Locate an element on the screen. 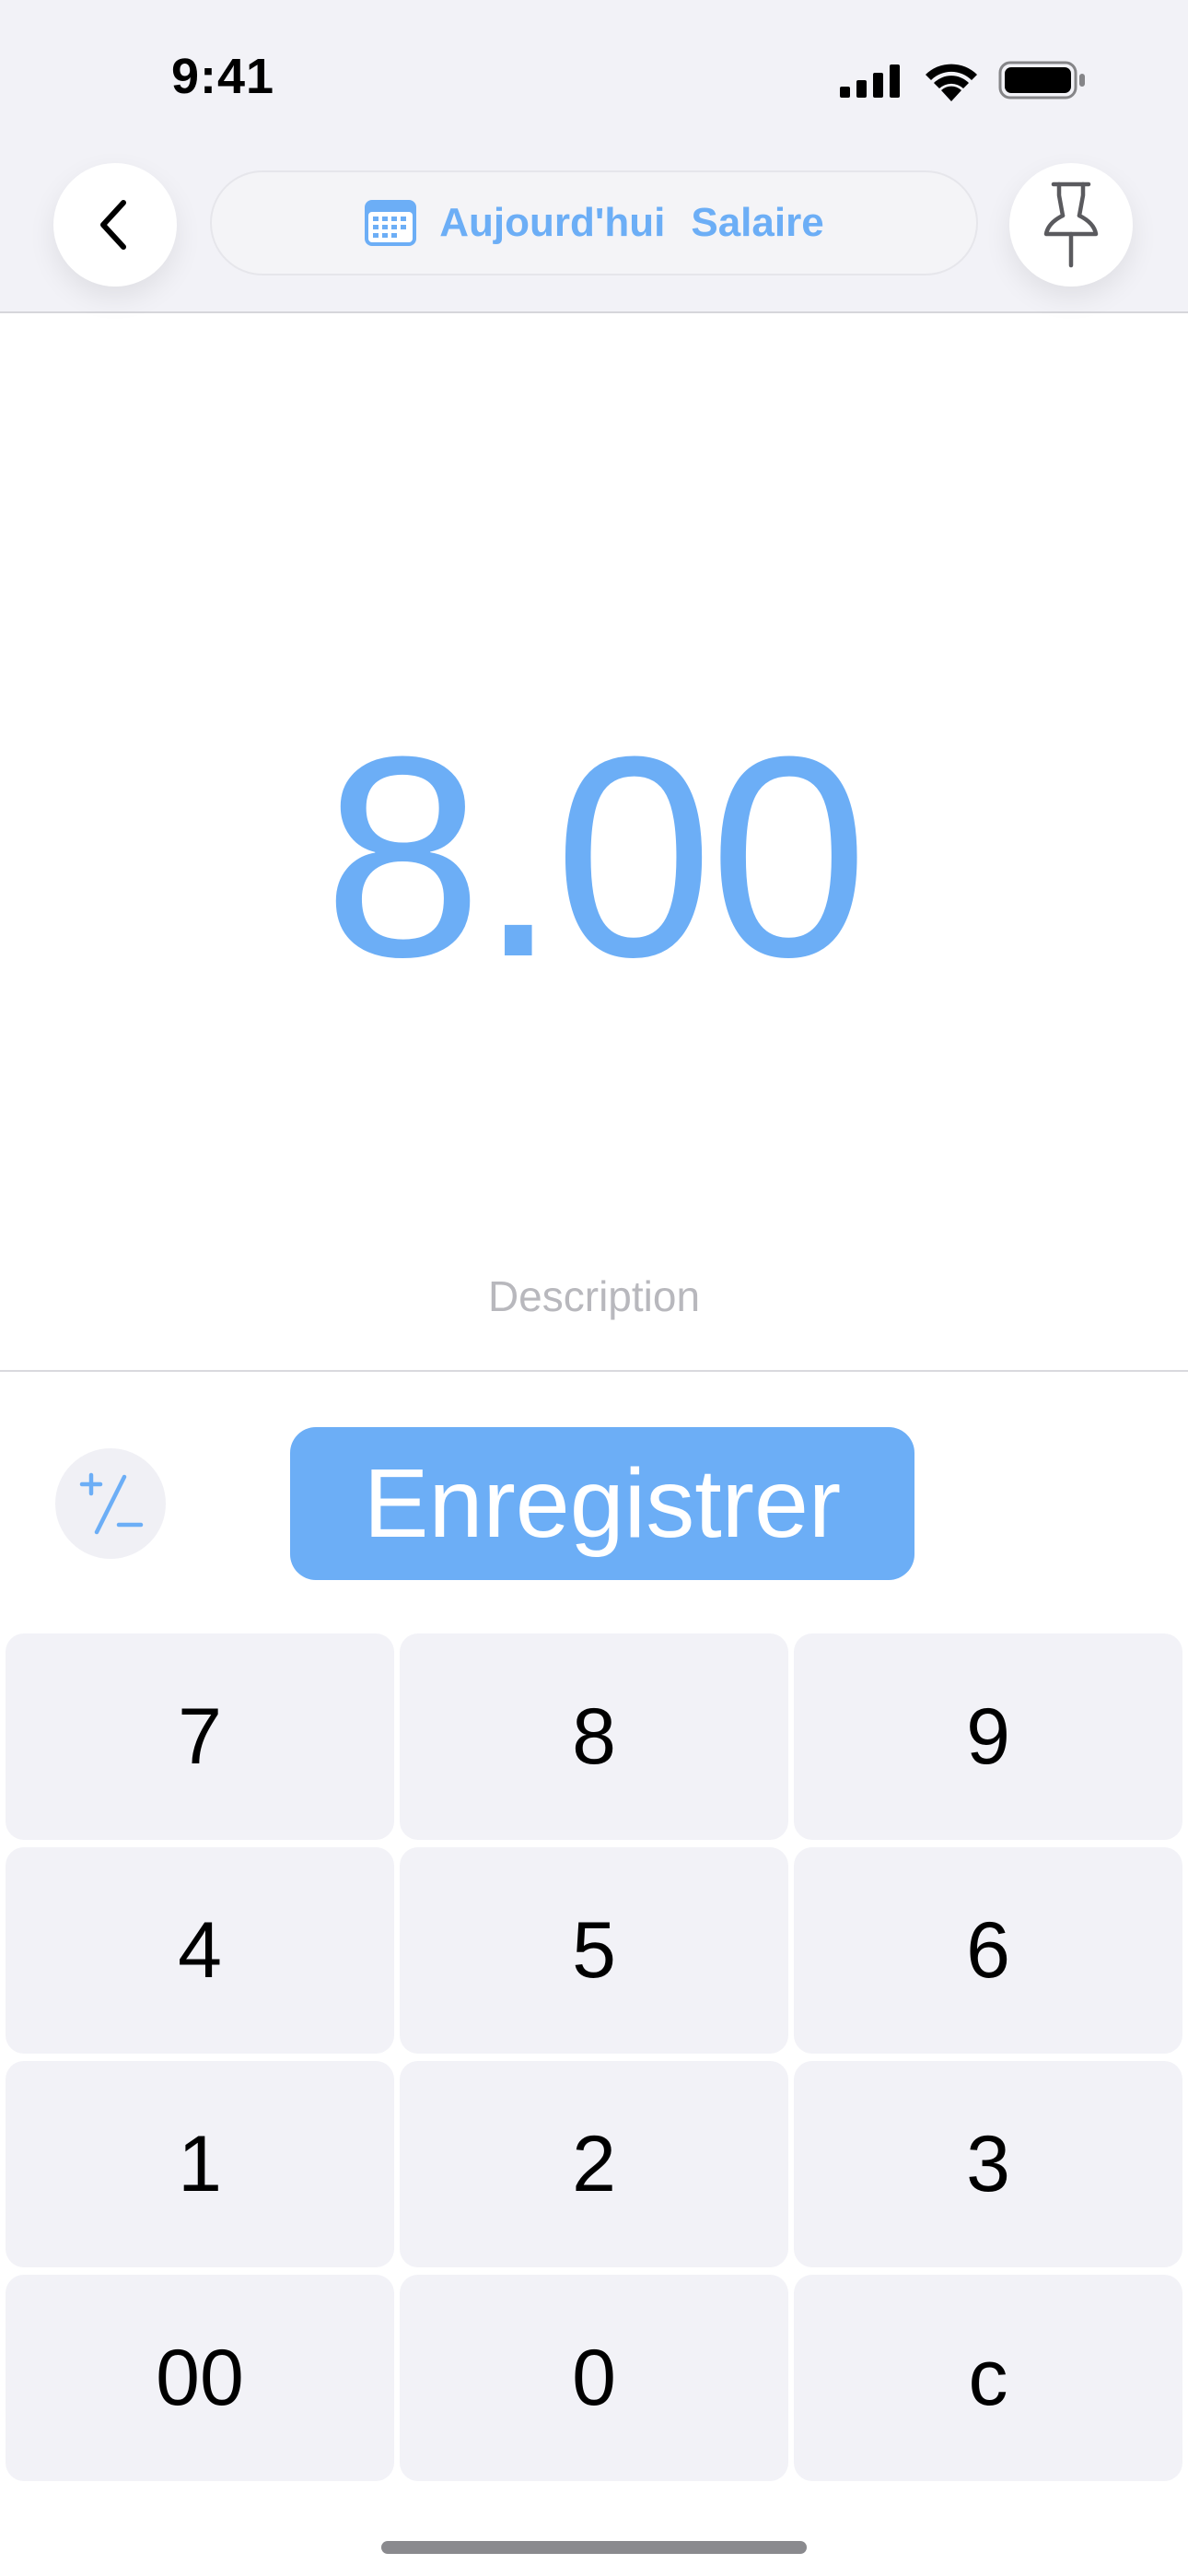 The image size is (1188, 2576). key-3: 3 is located at coordinates (988, 2164).